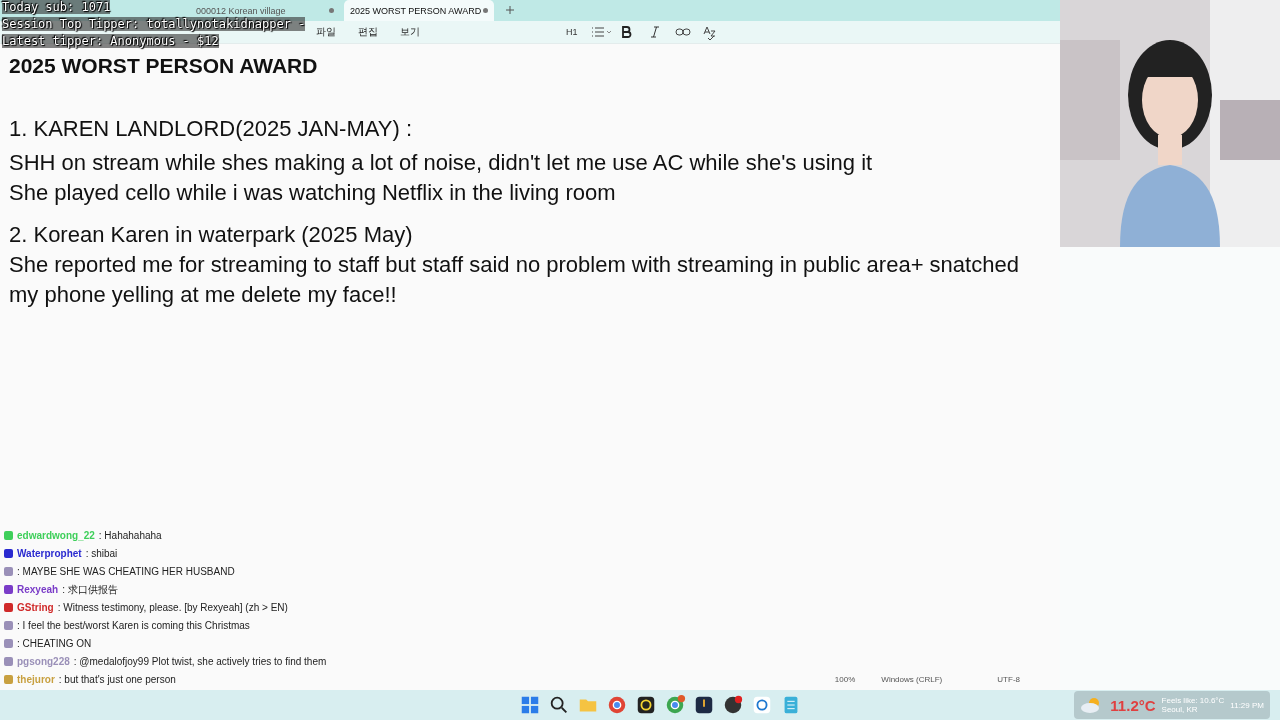  Describe the element at coordinates (133, 626) in the screenshot. I see `chat-message: : I feel the best/worst Karen is coming this Christmas` at that location.